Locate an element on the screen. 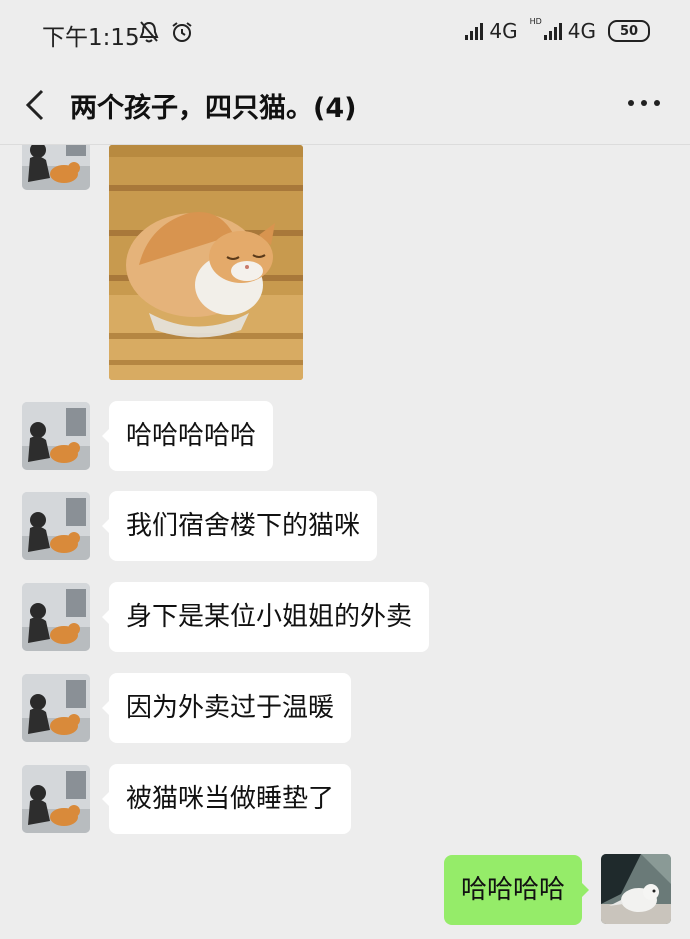 The height and width of the screenshot is (939, 690). message-bubble: 被猫咪当做睡垫了 is located at coordinates (226, 799).